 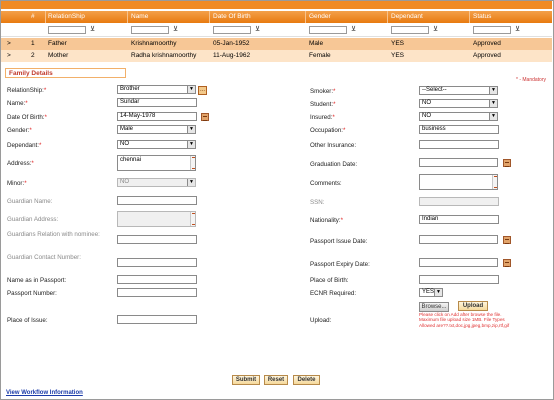 What do you see at coordinates (323, 104) in the screenshot?
I see `student-label: Student:*` at bounding box center [323, 104].